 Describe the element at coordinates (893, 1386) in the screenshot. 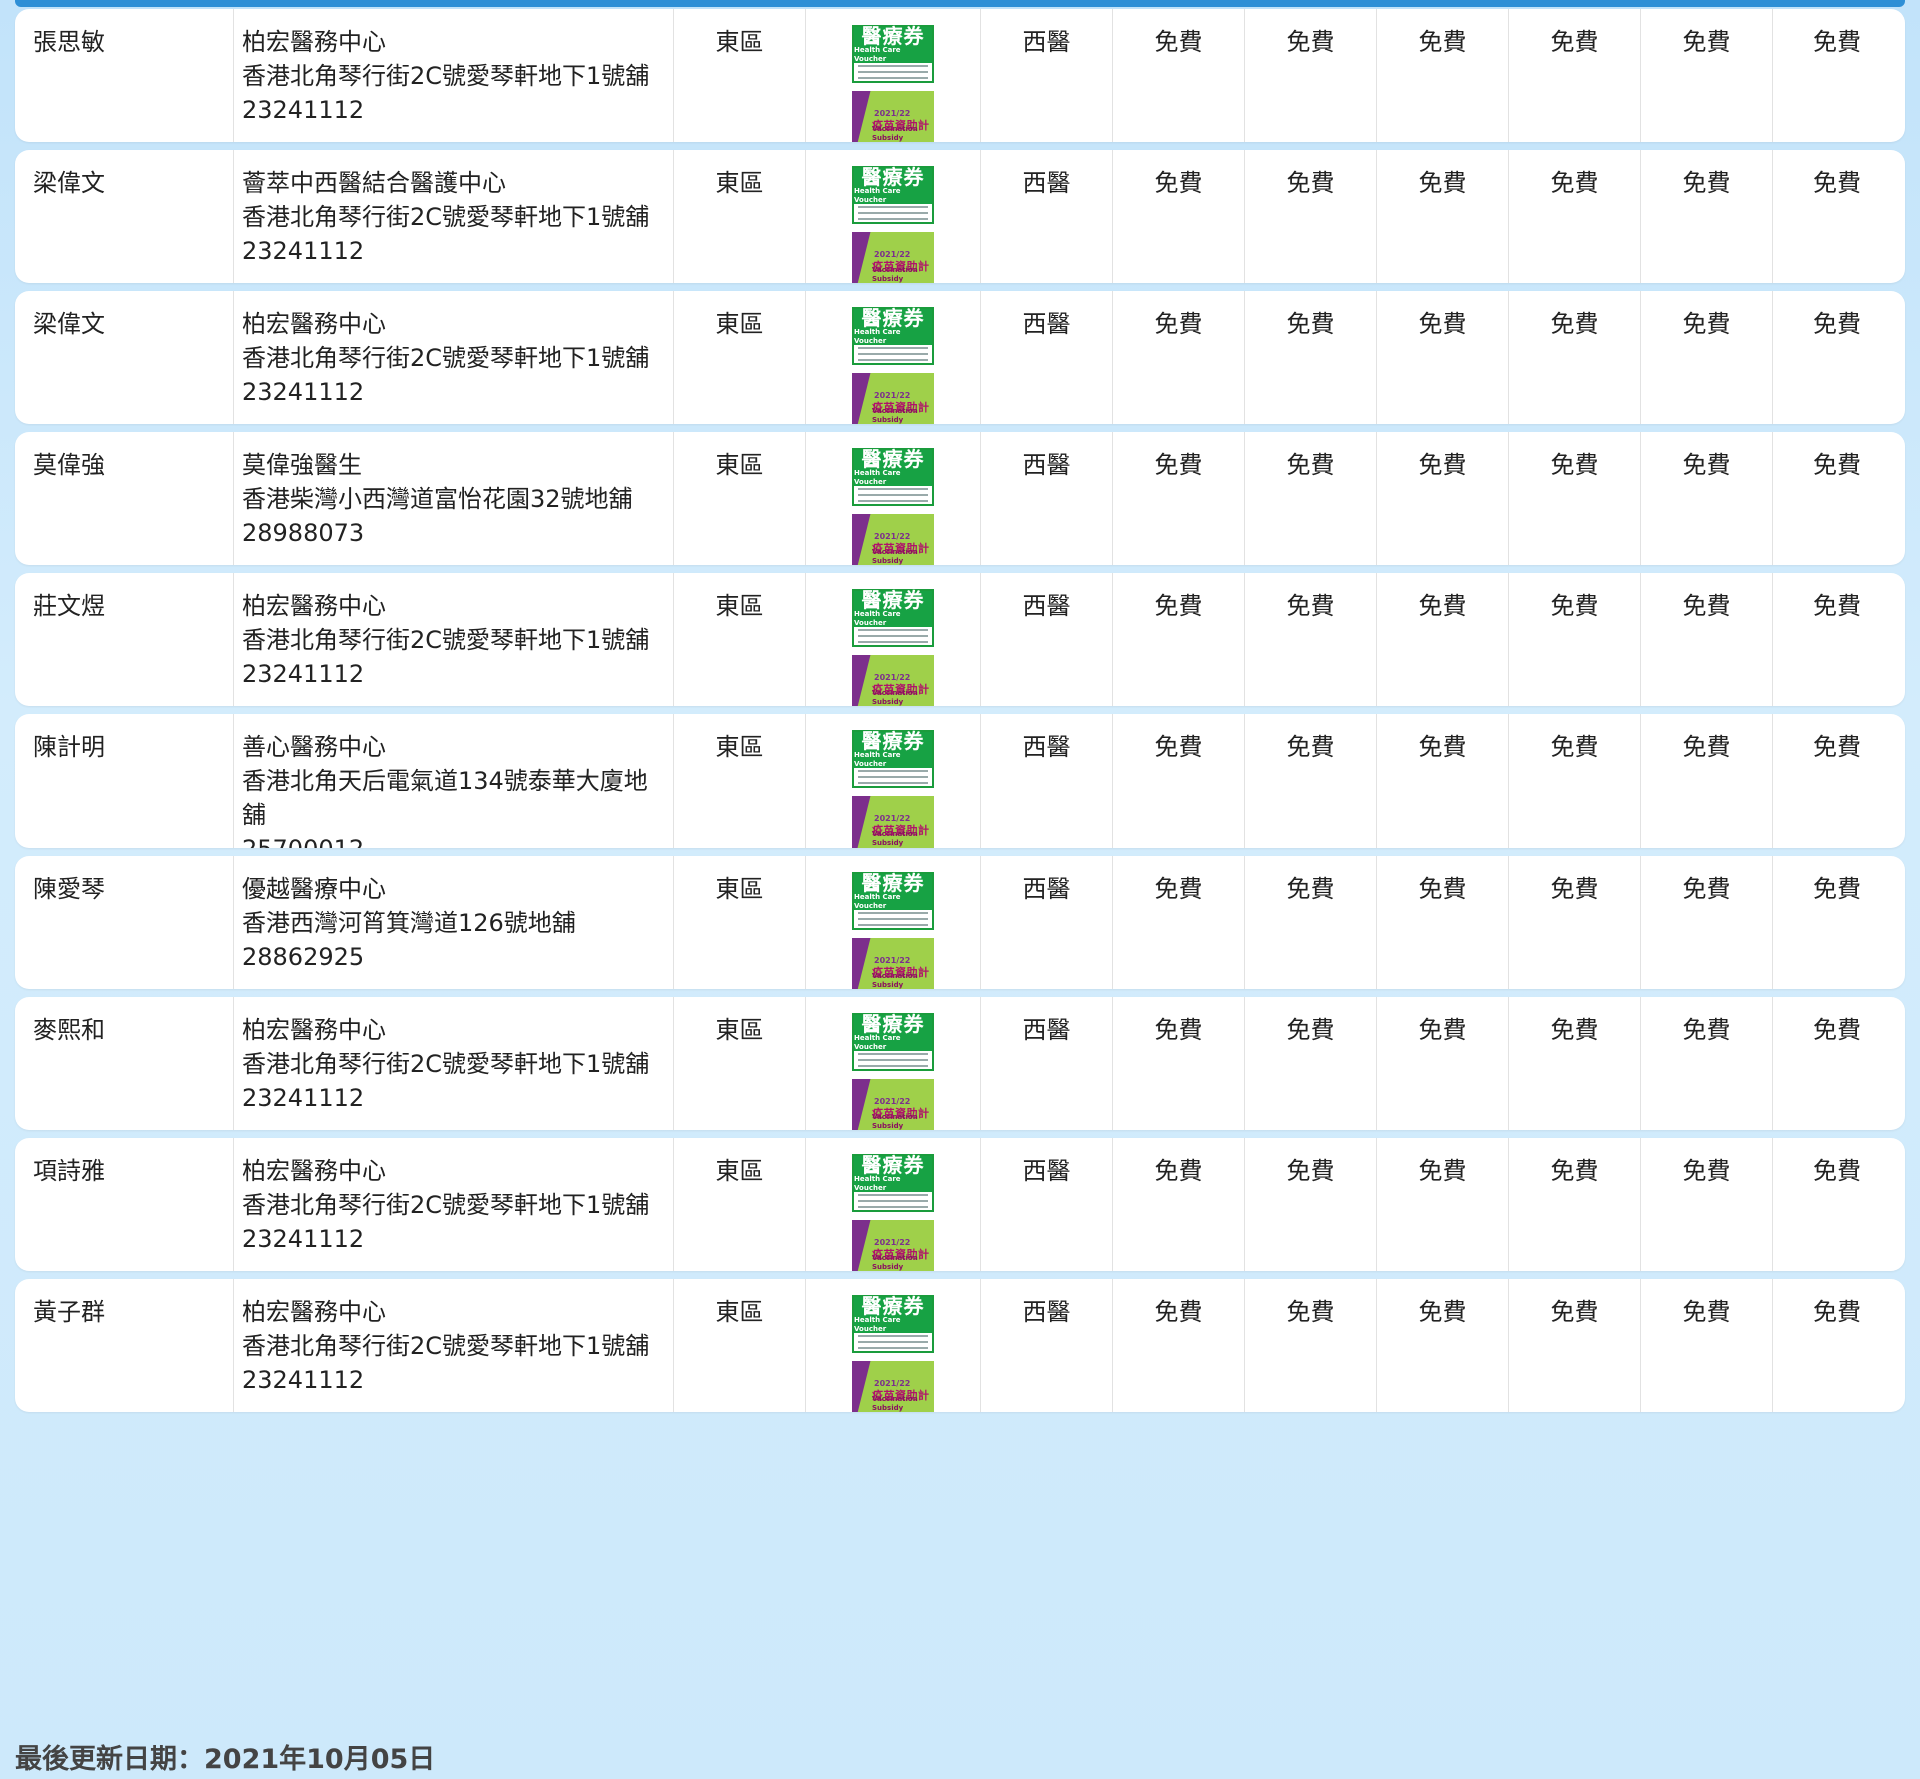

I see `vaccination-subsidy-scheme-logo: 2021/22 疫苗資助計劃 VaccinationSubsidy Scheme` at that location.